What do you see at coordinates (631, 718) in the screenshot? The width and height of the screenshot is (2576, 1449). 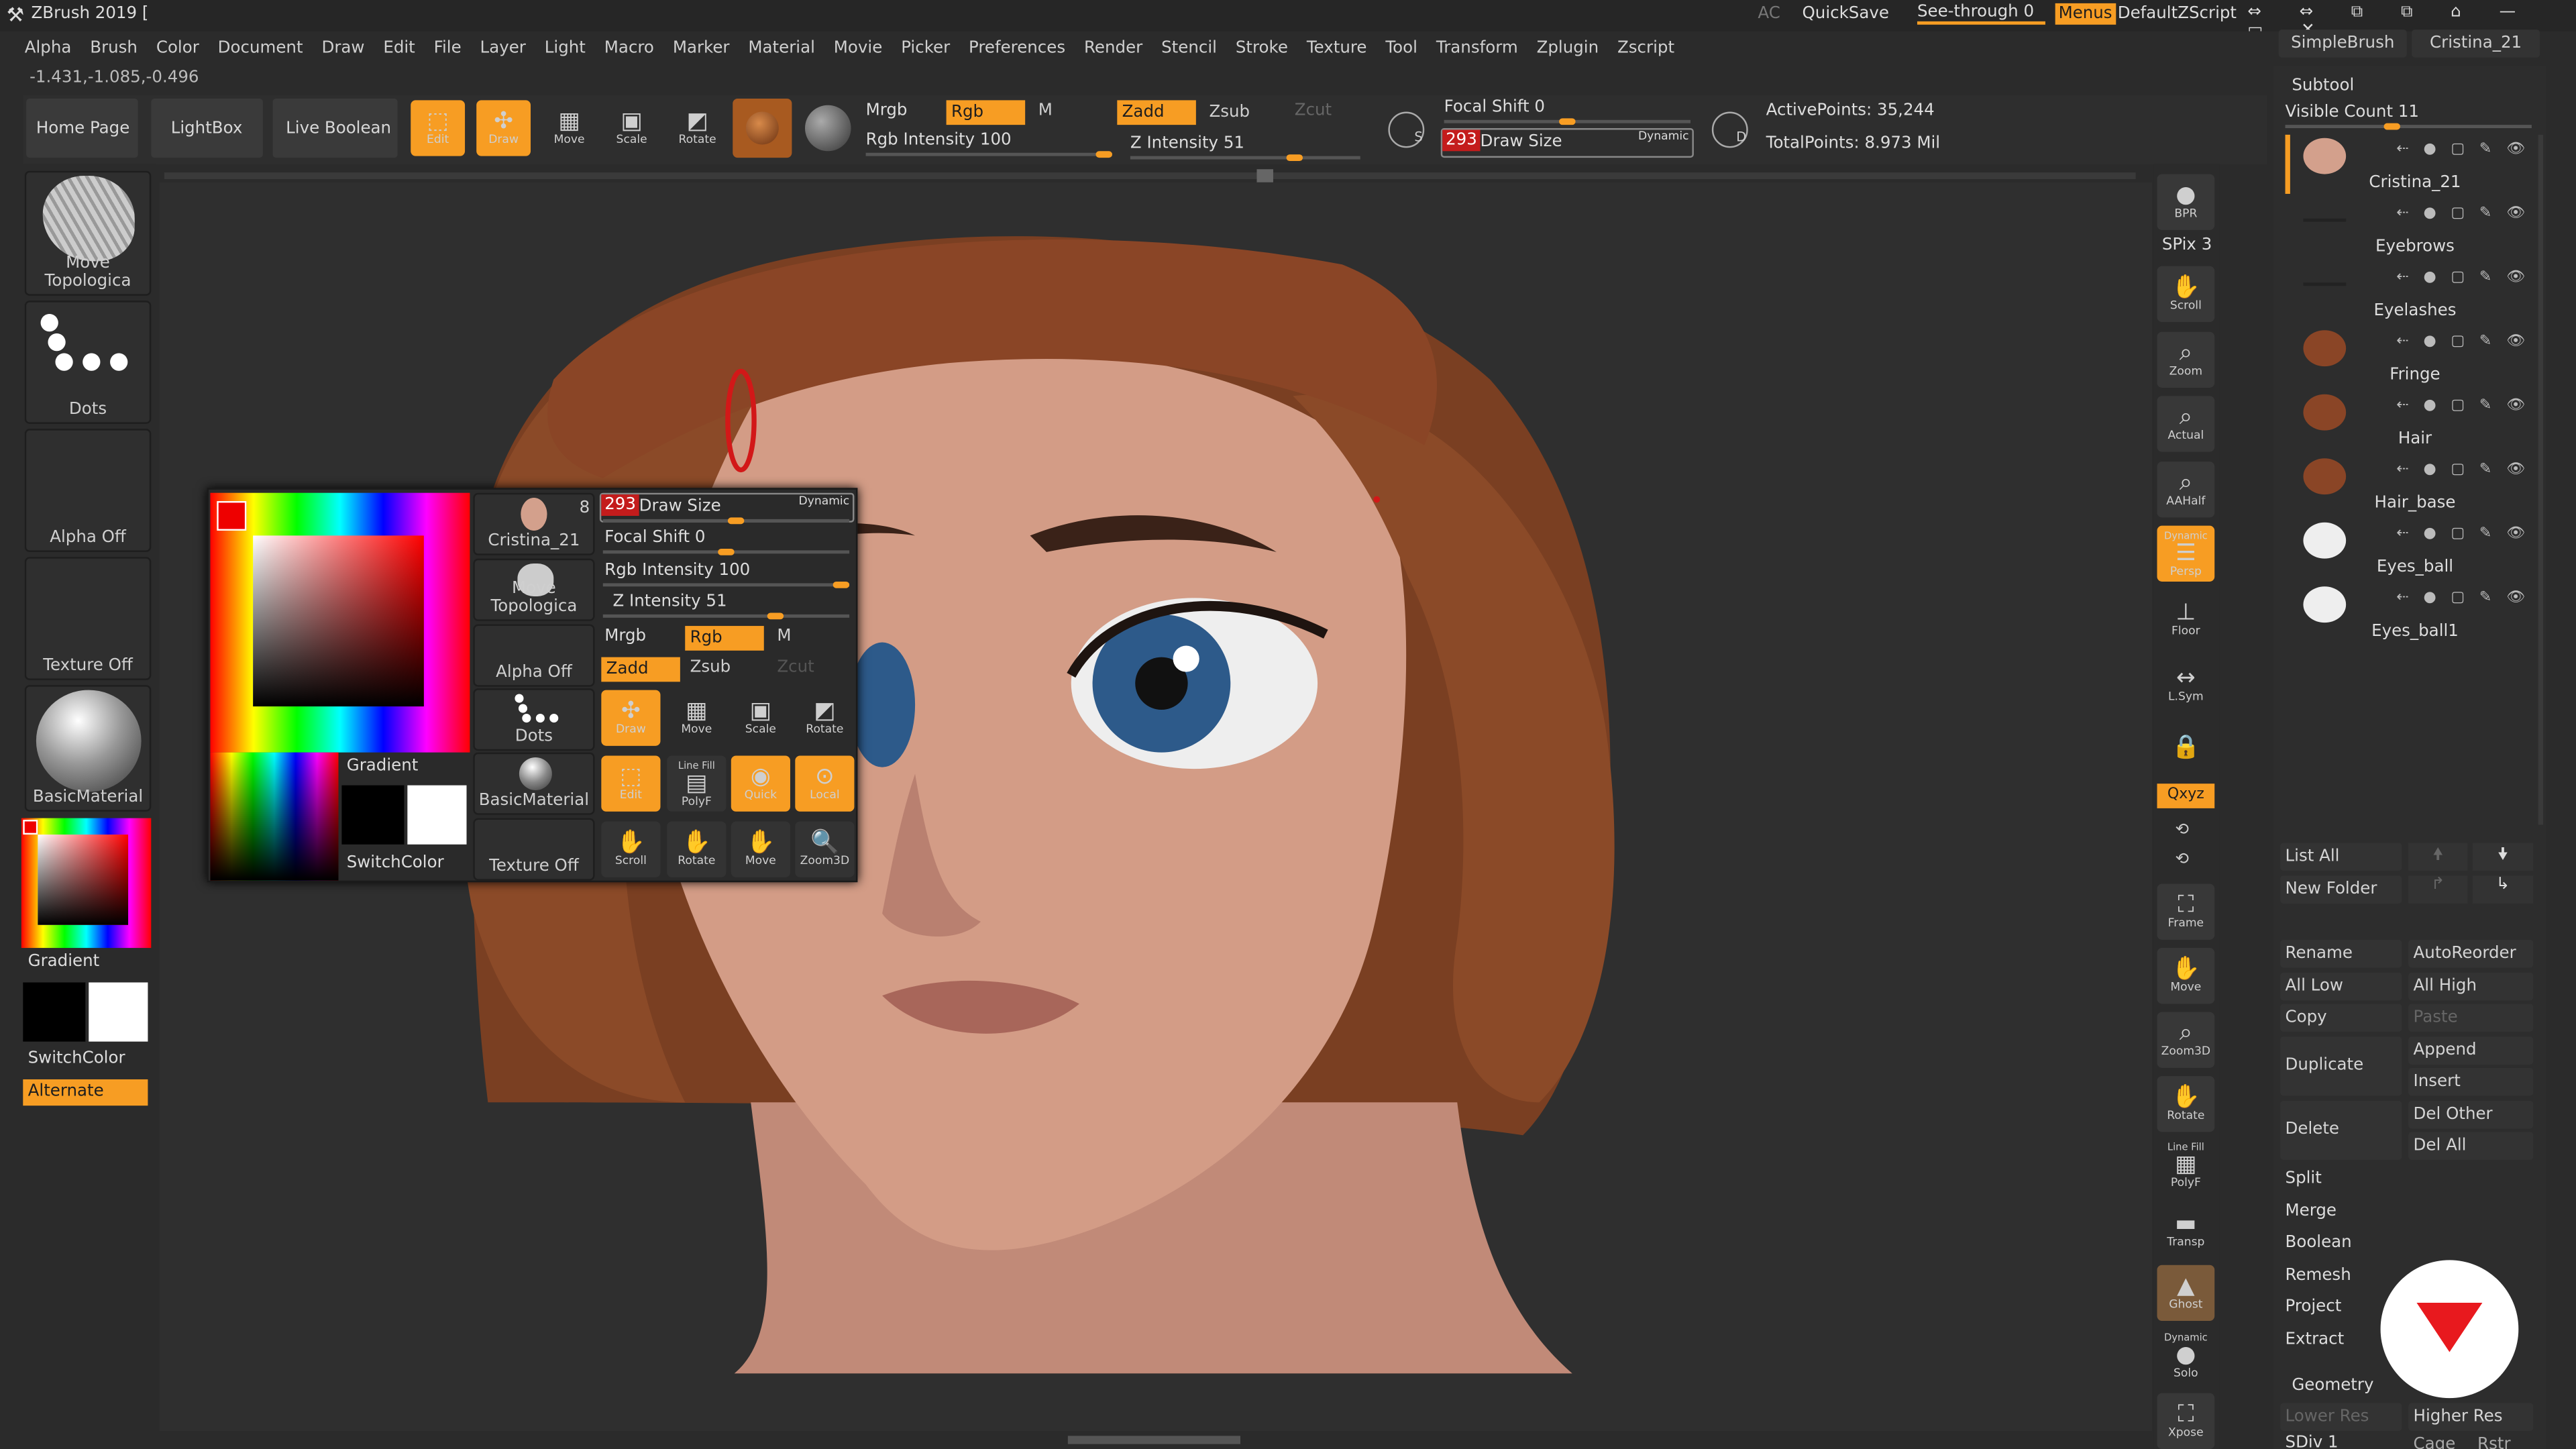 I see `popup-draw-button: ✣ Draw` at bounding box center [631, 718].